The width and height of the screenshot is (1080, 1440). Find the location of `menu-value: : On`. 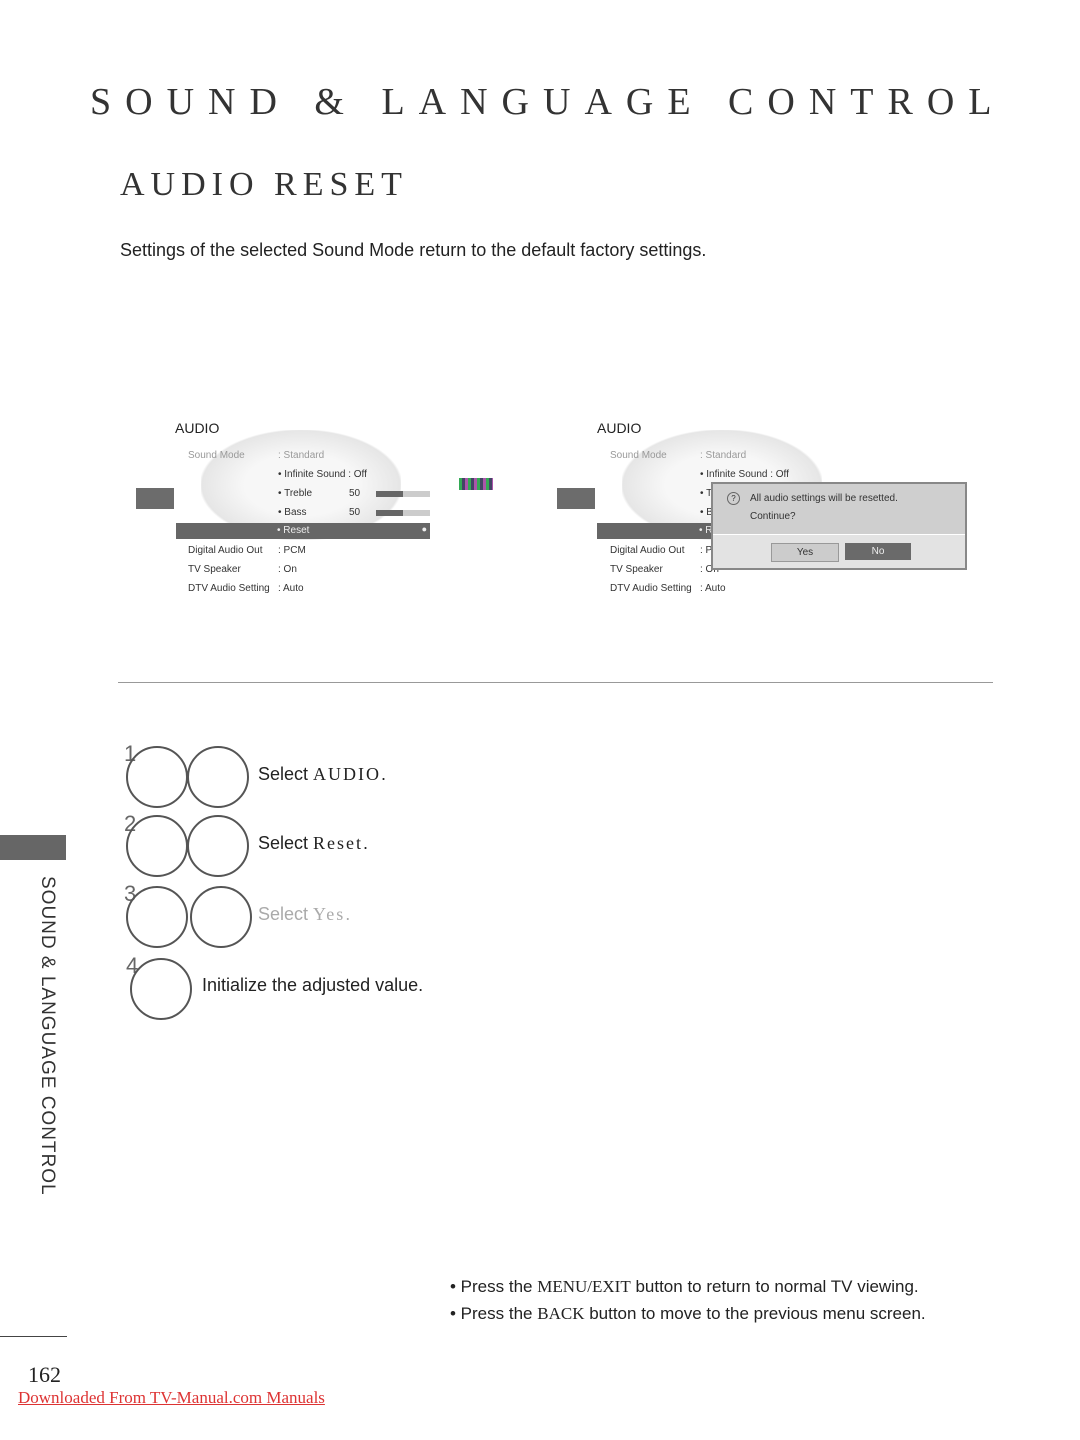

menu-value: : On is located at coordinates (287, 569).